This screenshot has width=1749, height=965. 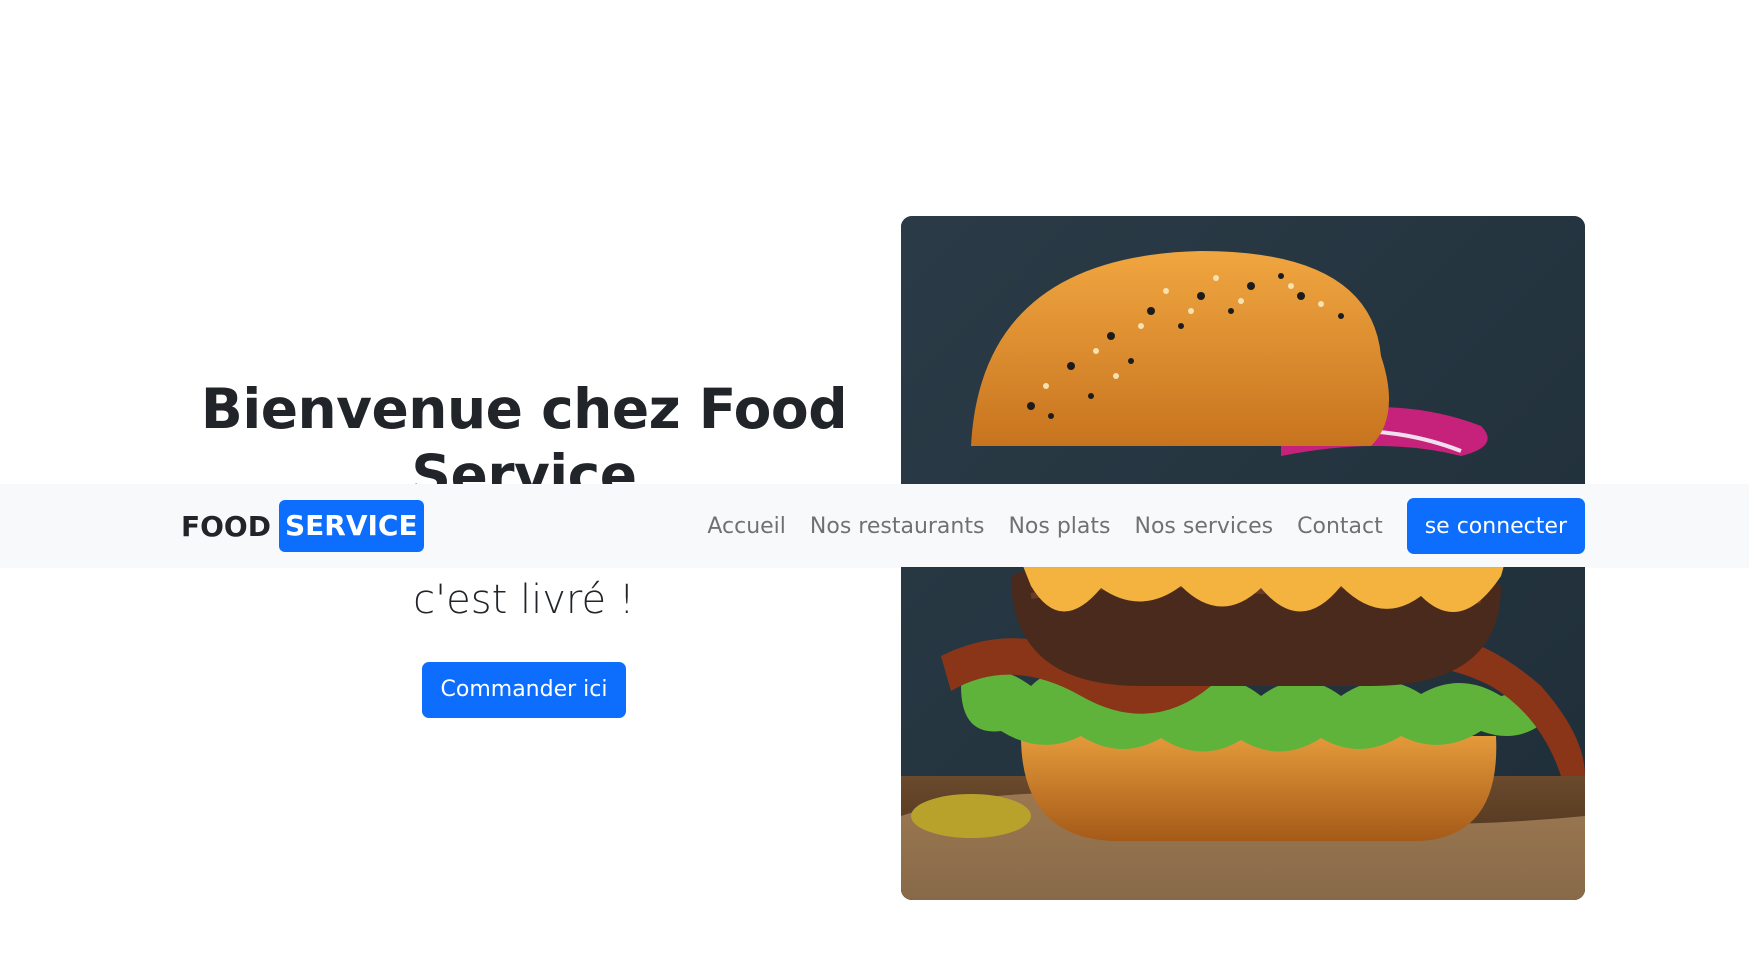 I want to click on nav-link-services: Nos services, so click(x=1203, y=526).